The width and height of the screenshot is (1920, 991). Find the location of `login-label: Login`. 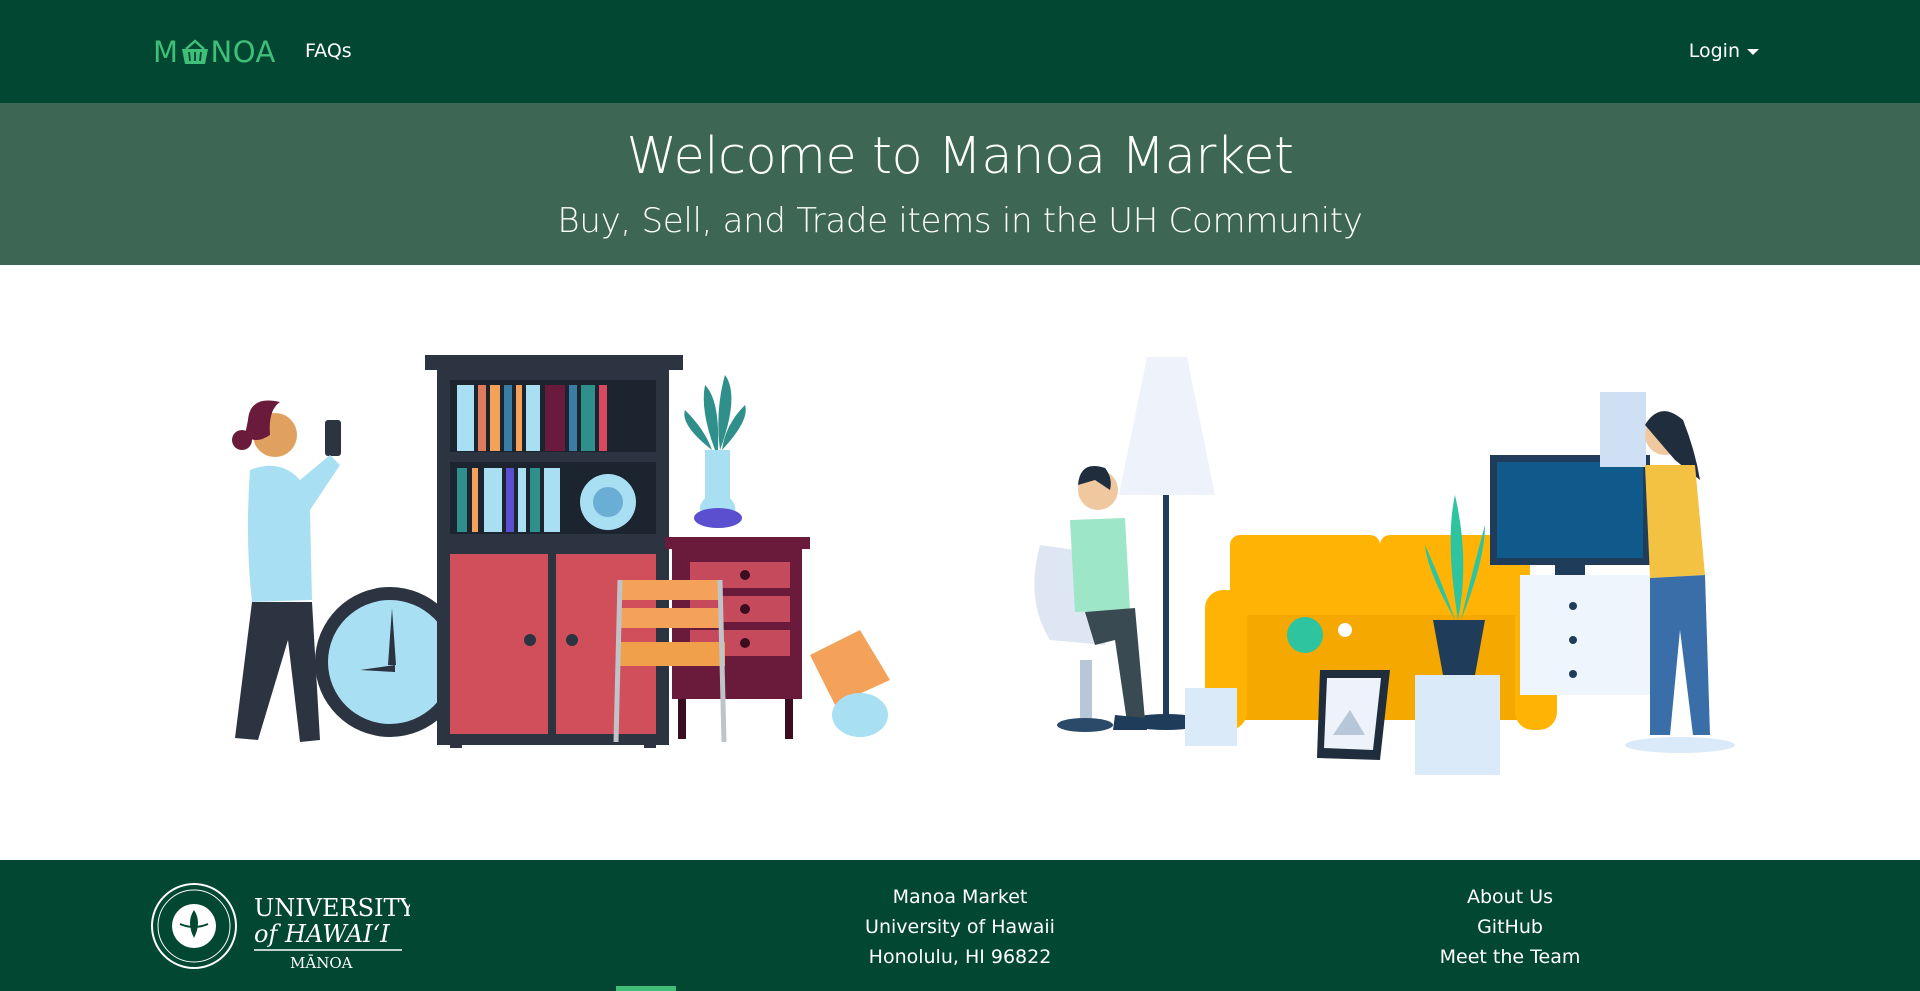

login-label: Login is located at coordinates (1714, 51).